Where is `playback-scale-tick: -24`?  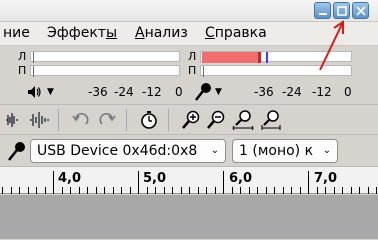
playback-scale-tick: -24 is located at coordinates (124, 92).